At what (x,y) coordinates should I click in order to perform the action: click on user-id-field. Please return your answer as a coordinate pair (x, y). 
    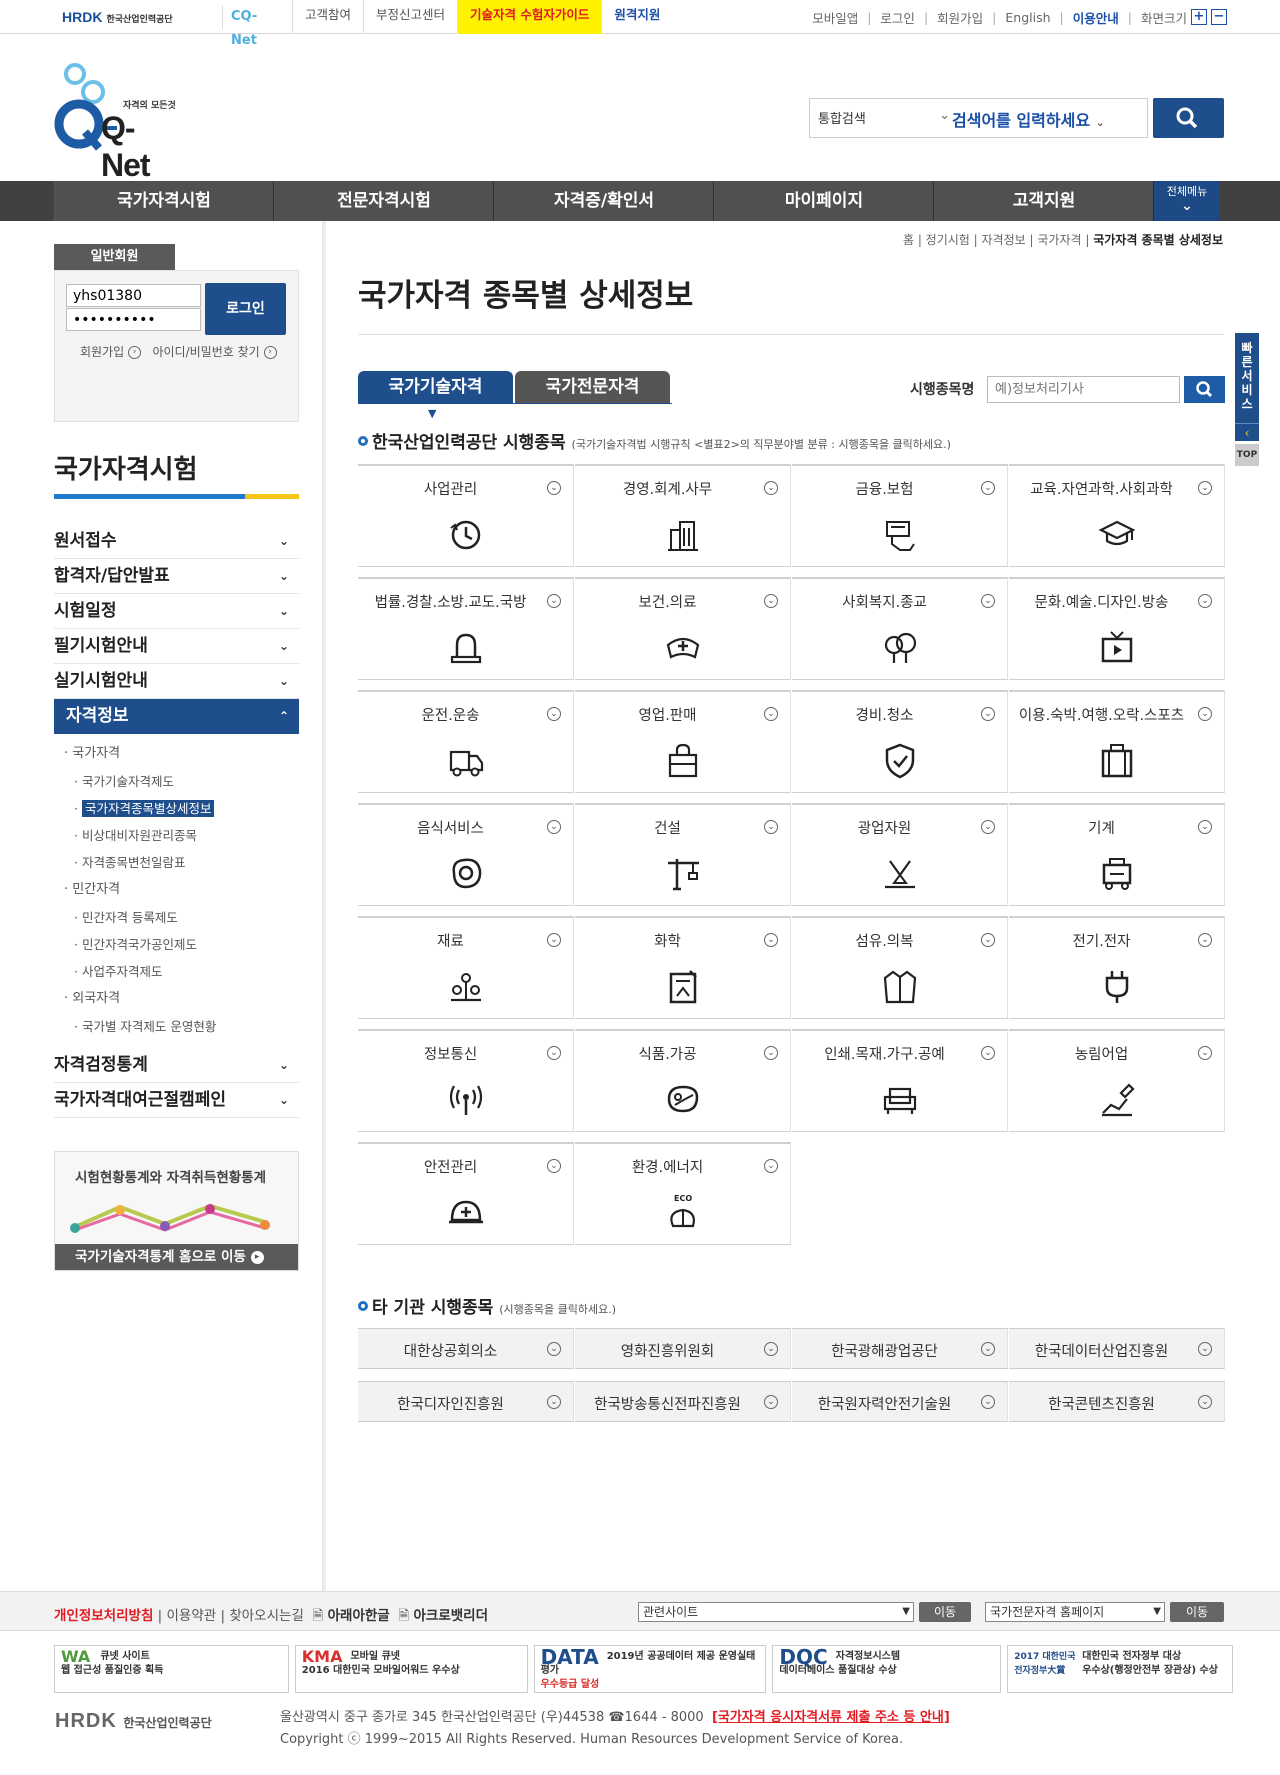
    Looking at the image, I should click on (133, 295).